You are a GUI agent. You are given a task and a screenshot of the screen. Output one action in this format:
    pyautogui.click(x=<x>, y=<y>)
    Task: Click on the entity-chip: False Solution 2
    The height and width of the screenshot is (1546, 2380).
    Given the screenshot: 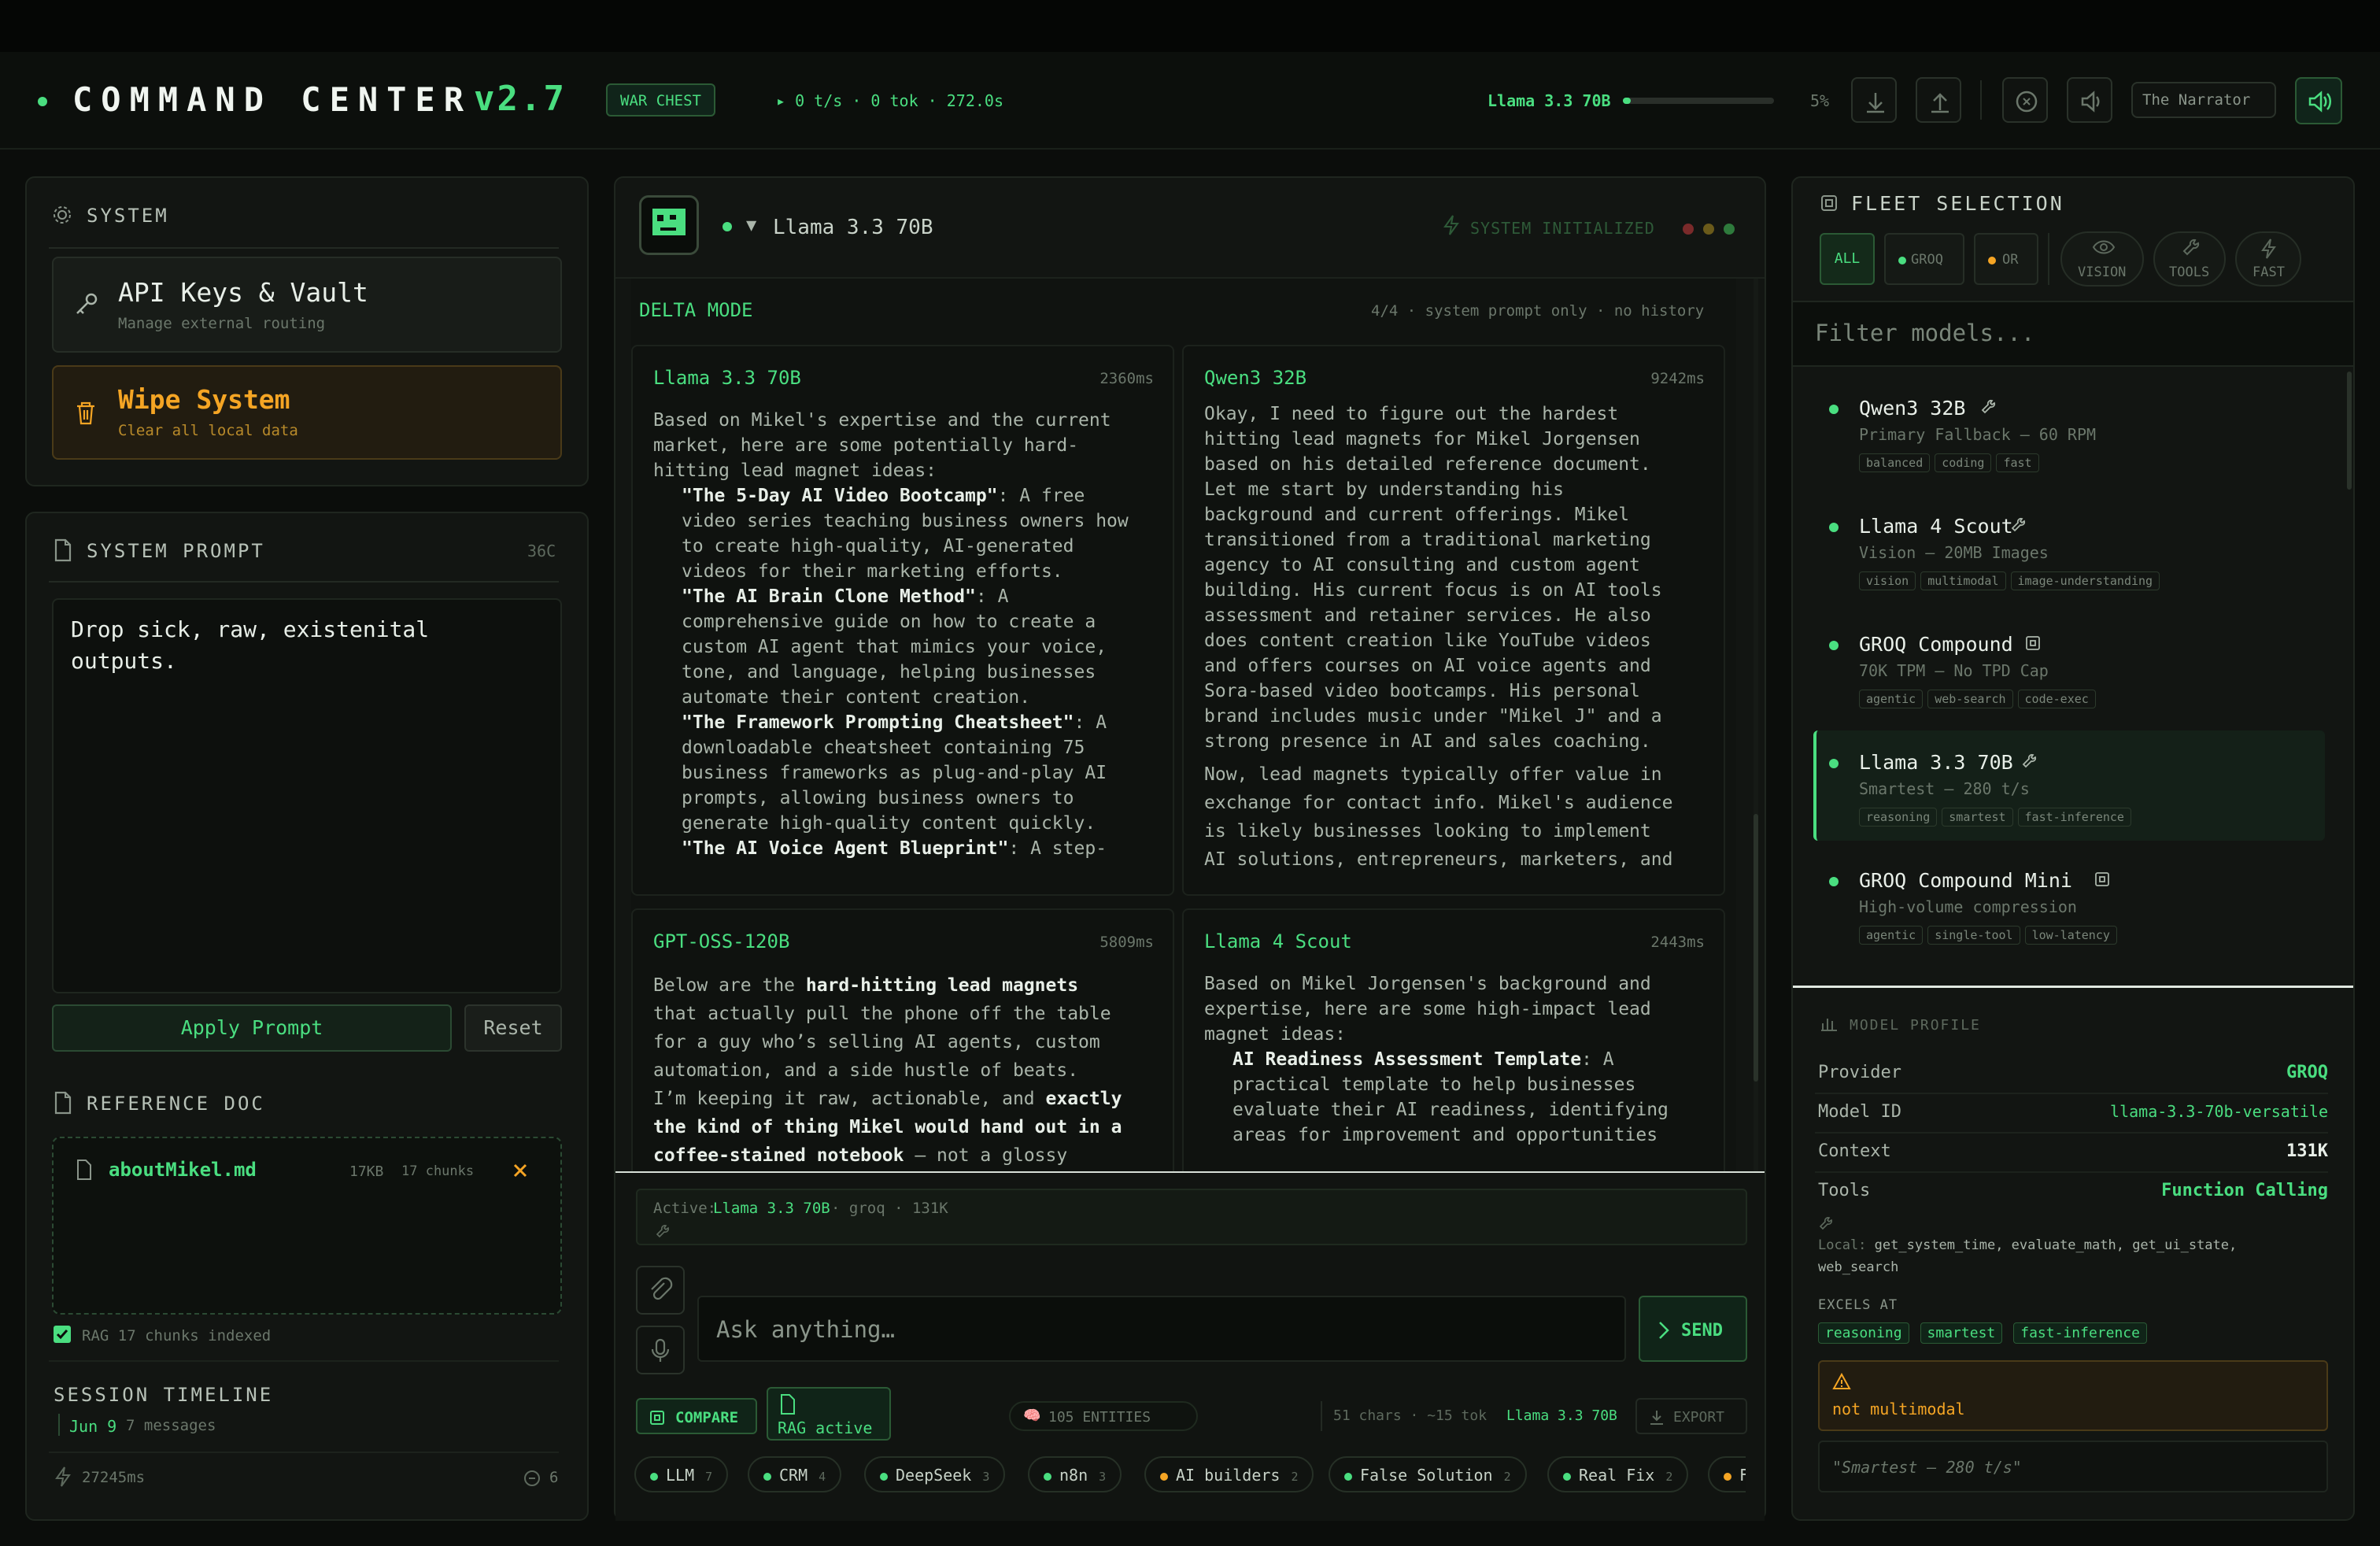 What is the action you would take?
    pyautogui.click(x=1428, y=1474)
    